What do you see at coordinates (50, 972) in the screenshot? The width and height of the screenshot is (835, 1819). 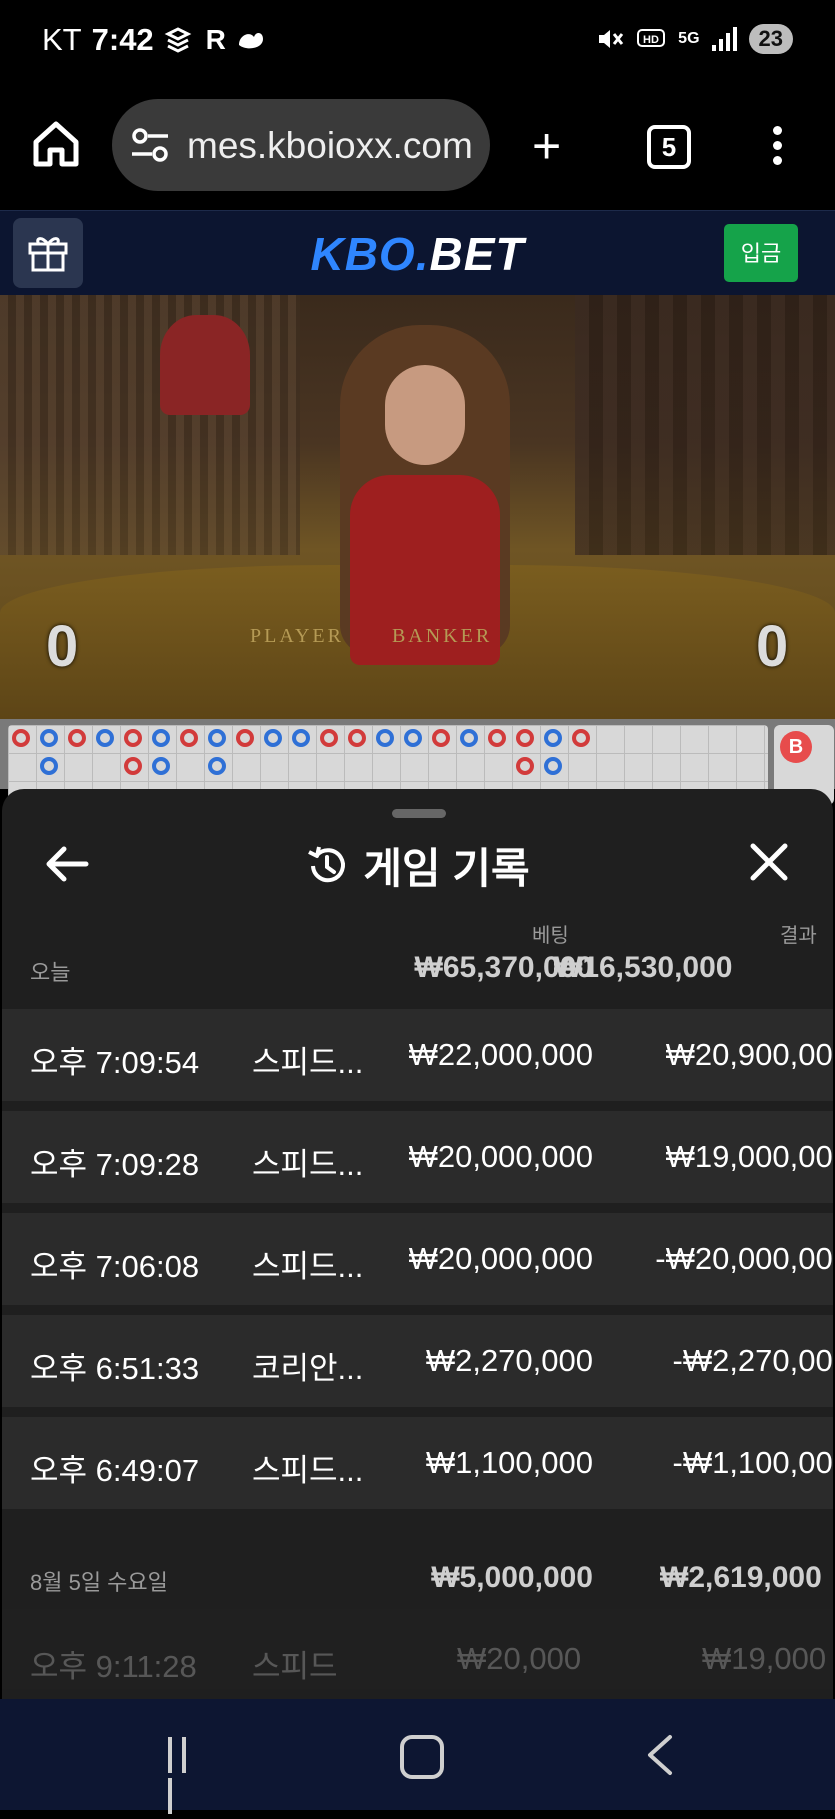 I see `section-date: 오늘` at bounding box center [50, 972].